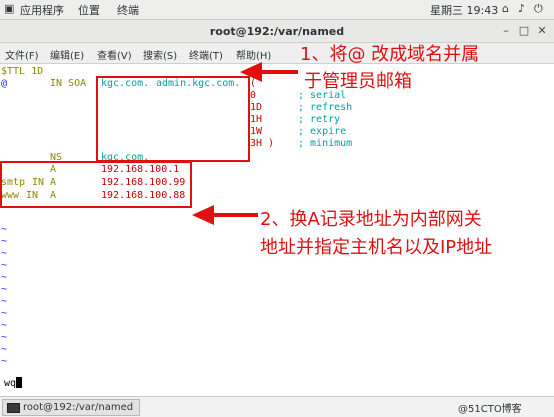 The height and width of the screenshot is (417, 554). I want to click on annotation-note-2-line-1: 2、换A记录地址为内部网关, so click(371, 219).